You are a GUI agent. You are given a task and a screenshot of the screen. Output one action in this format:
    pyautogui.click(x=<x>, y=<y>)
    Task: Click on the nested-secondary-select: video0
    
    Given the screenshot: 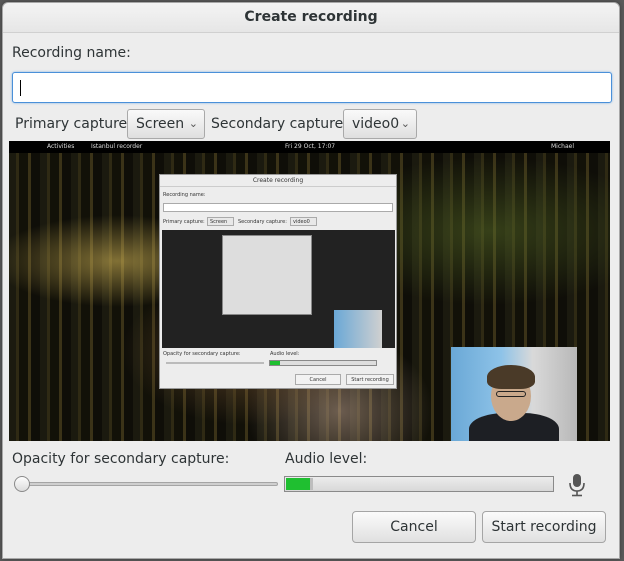 What is the action you would take?
    pyautogui.click(x=303, y=221)
    